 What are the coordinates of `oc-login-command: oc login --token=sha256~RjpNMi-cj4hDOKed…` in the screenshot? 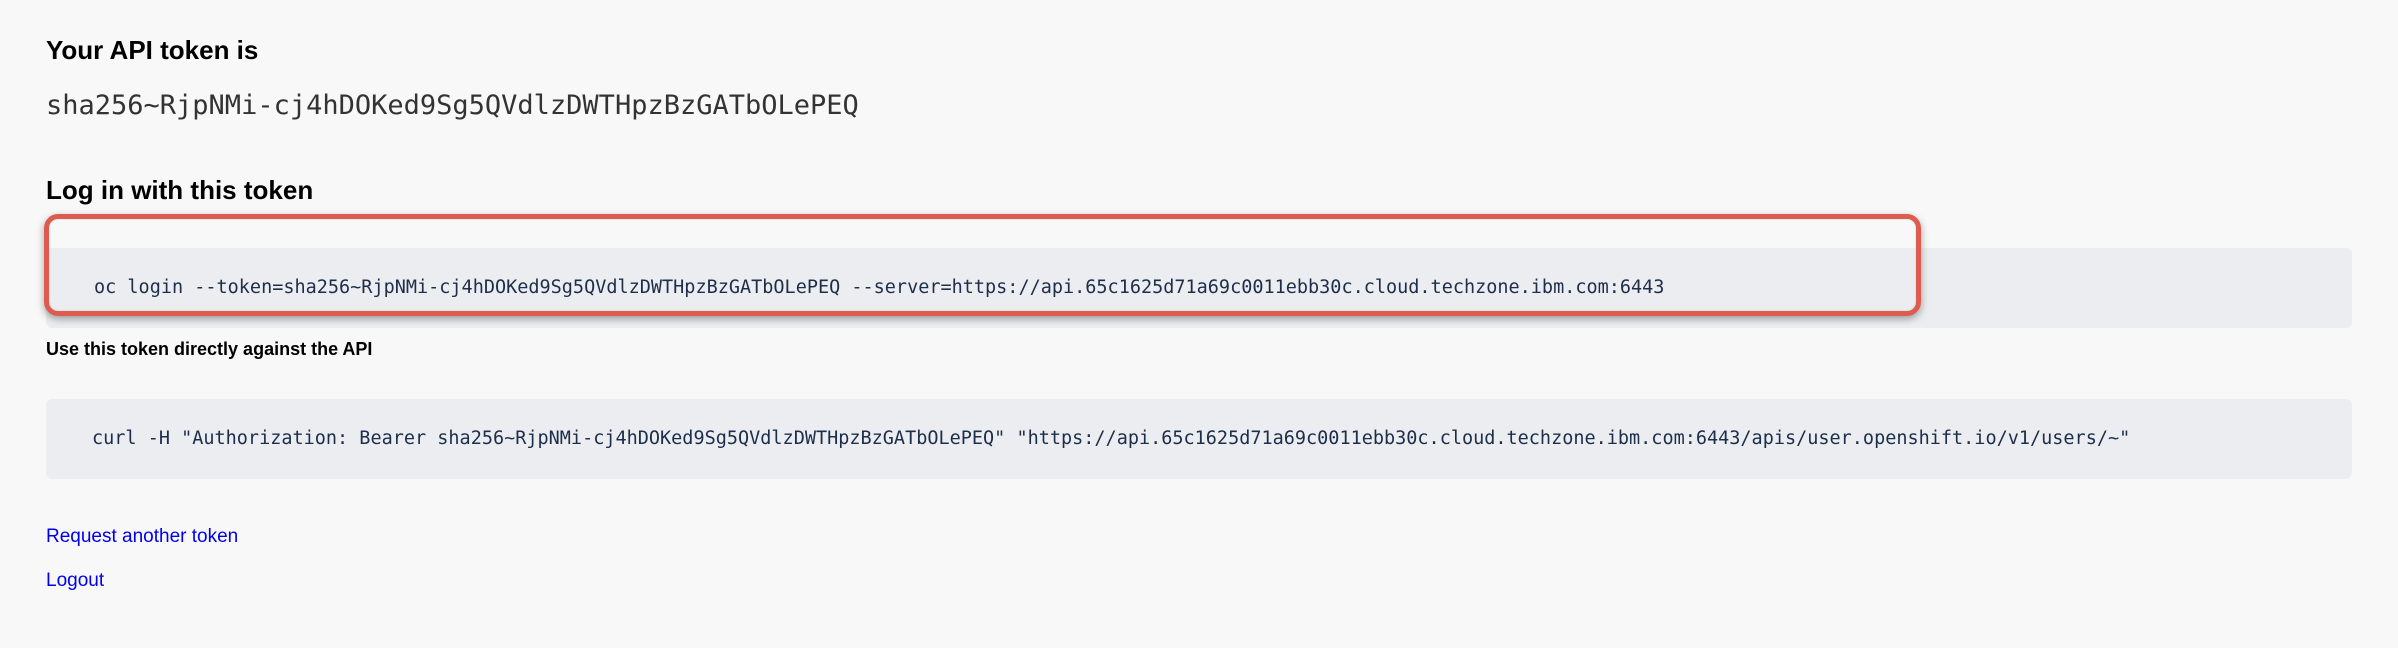 It's located at (1199, 287).